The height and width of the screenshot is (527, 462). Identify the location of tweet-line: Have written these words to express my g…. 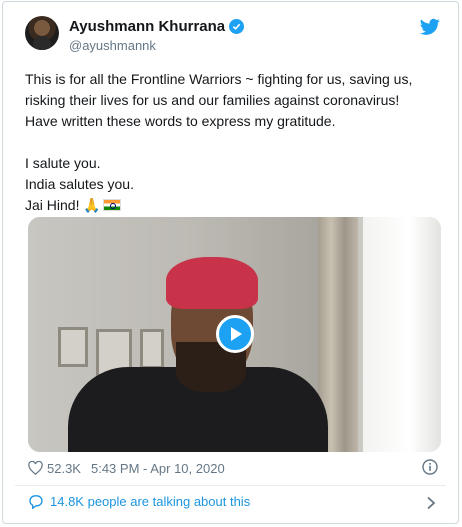
(180, 121).